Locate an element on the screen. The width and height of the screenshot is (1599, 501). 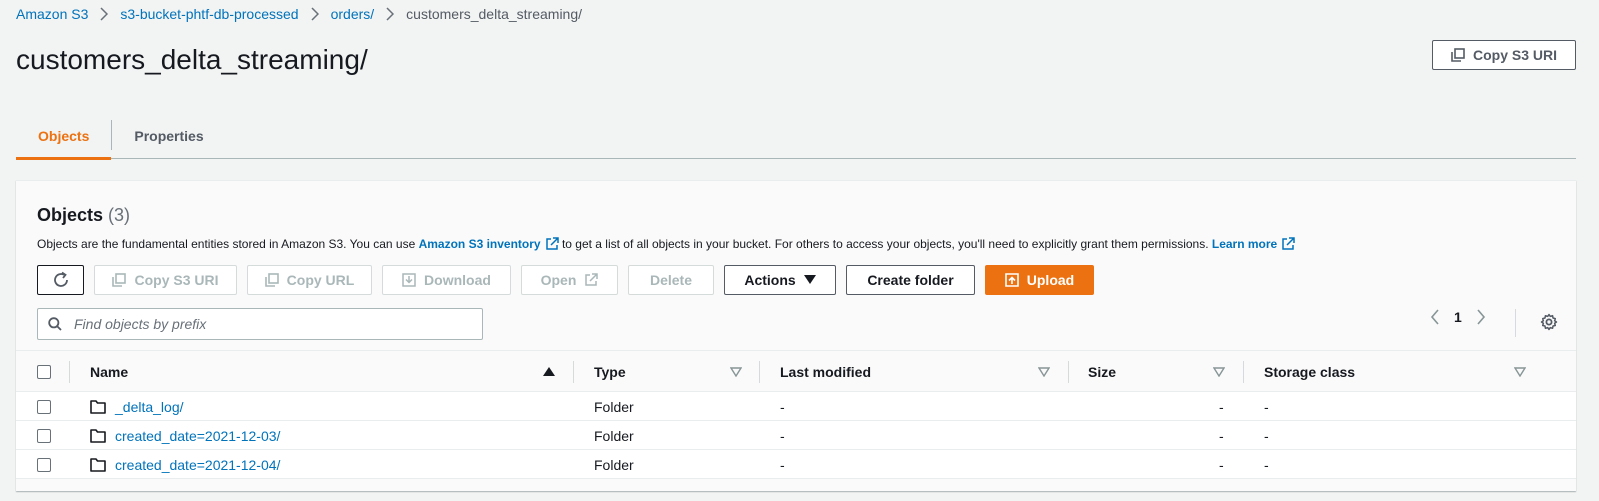
actions-dropdown: Actions is located at coordinates (780, 280).